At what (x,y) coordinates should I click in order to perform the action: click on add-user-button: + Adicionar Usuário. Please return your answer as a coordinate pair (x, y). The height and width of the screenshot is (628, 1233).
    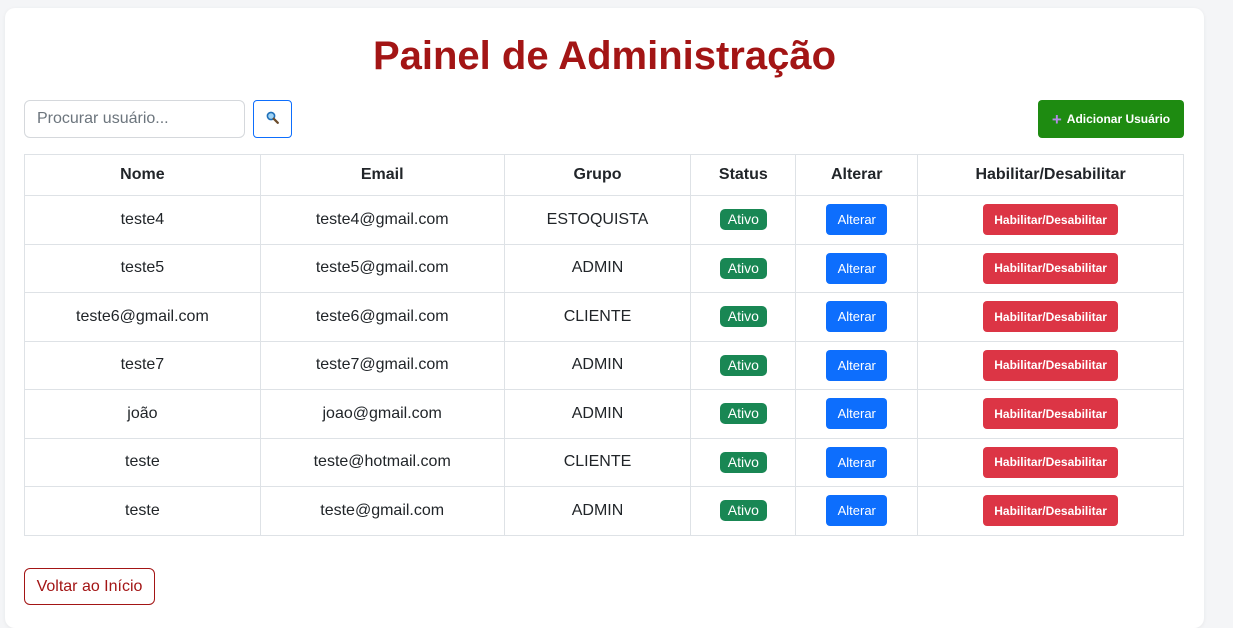
    Looking at the image, I should click on (1111, 119).